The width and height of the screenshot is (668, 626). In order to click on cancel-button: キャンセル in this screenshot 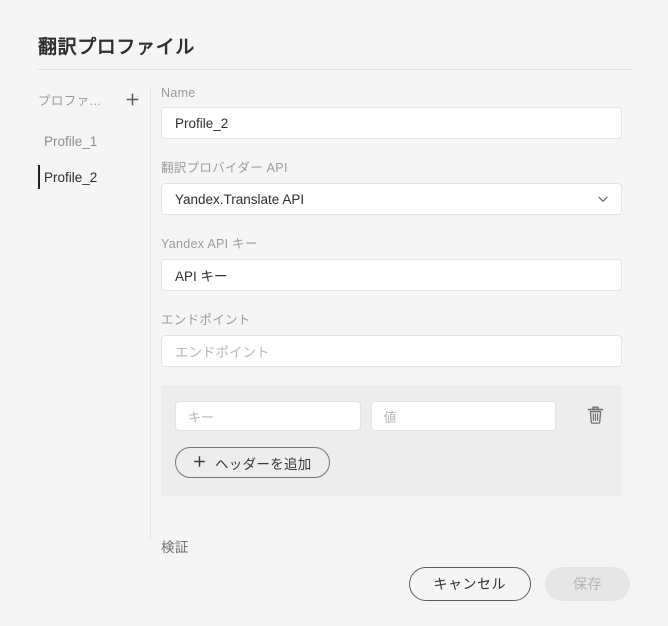, I will do `click(469, 584)`.